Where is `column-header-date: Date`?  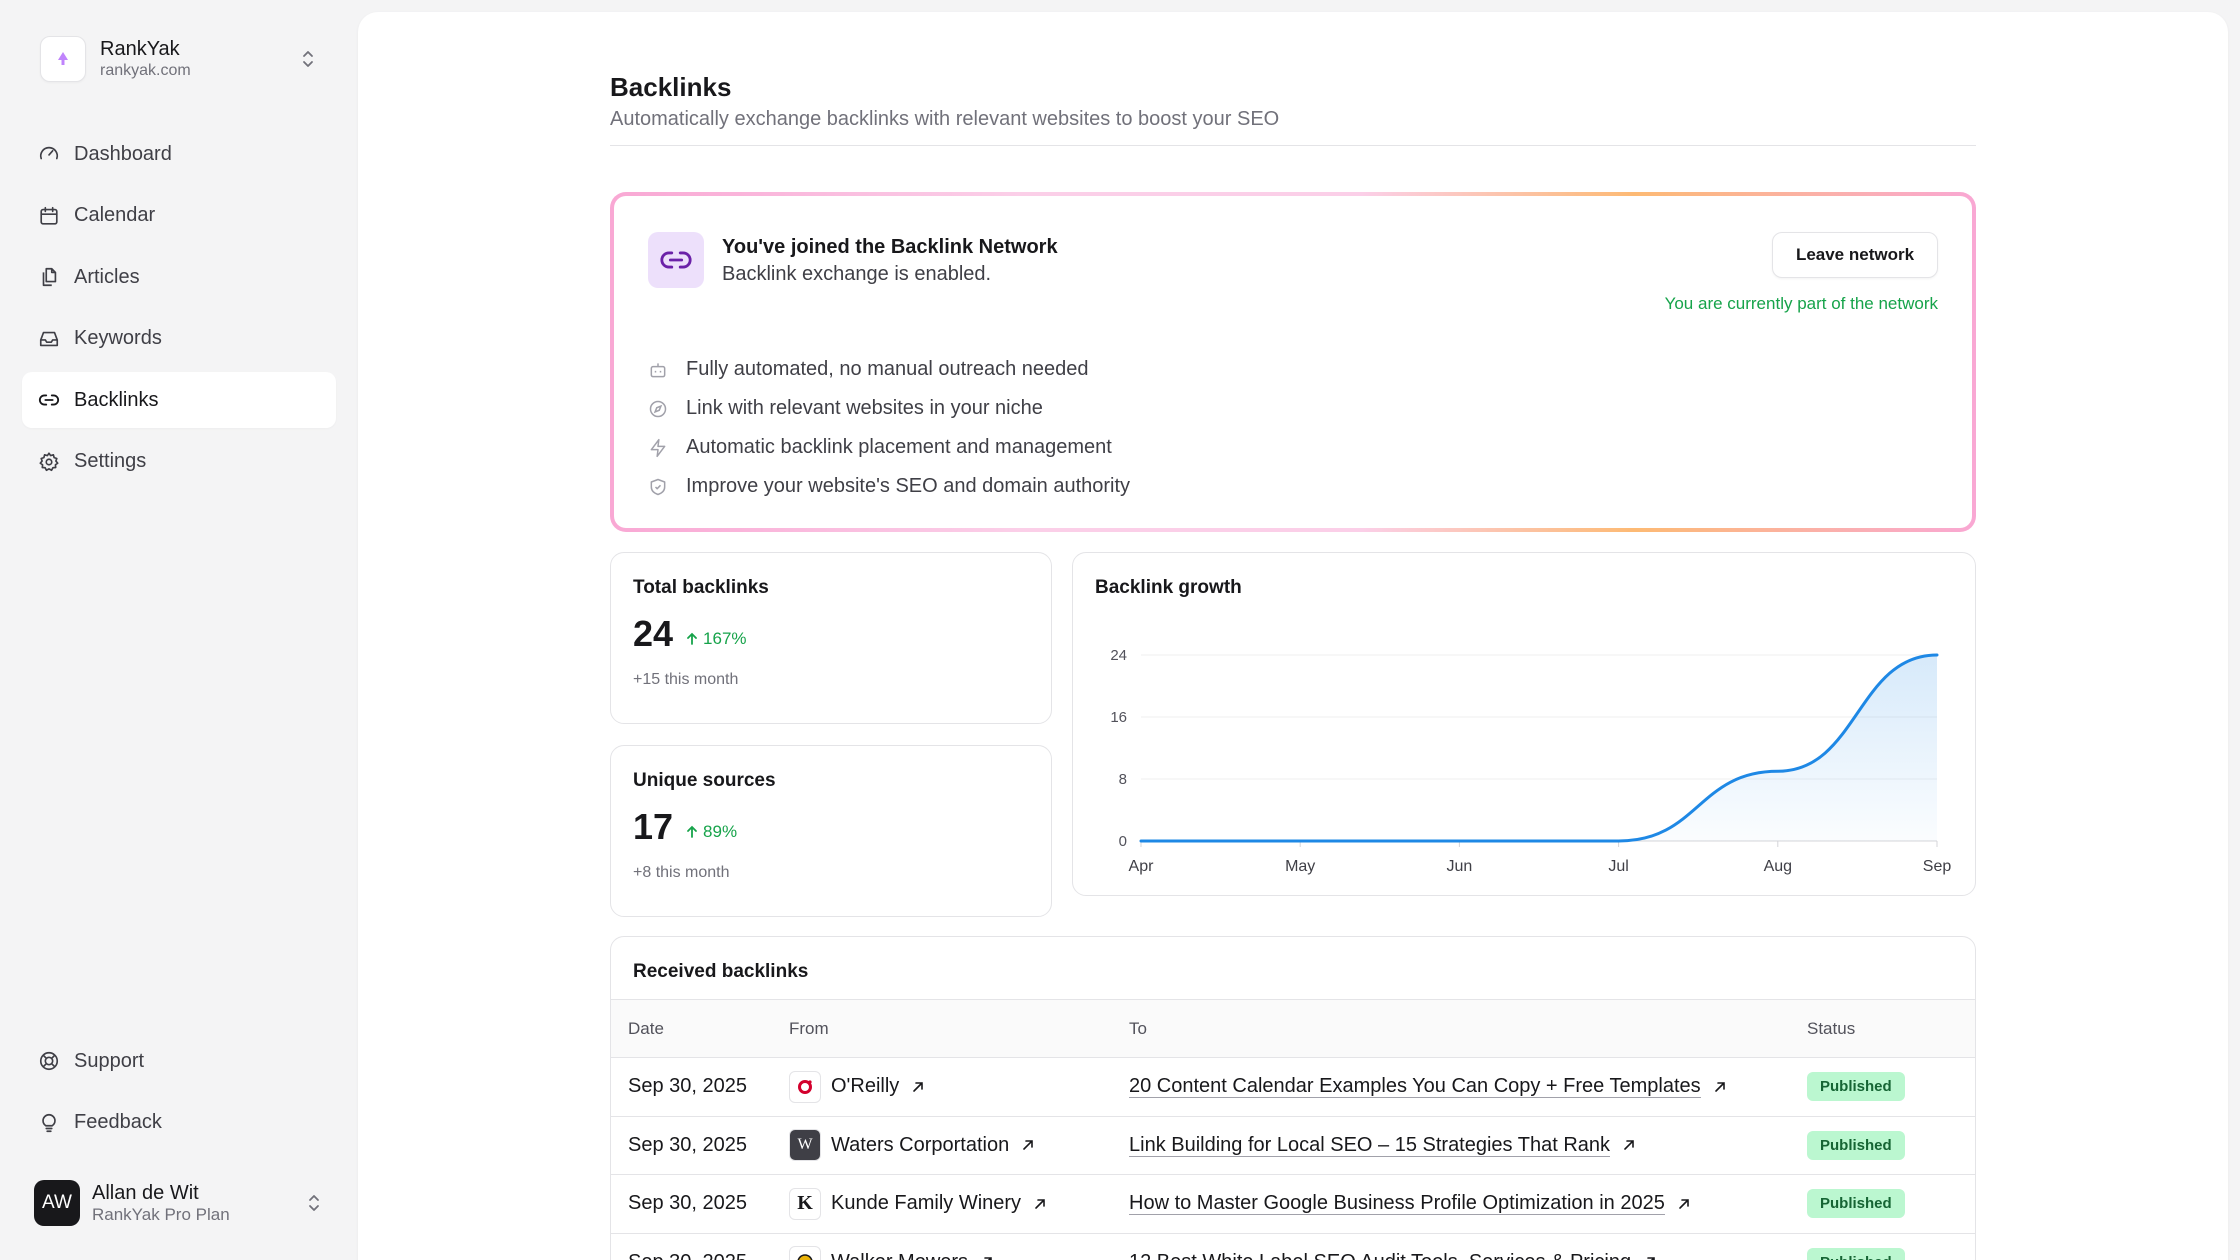
column-header-date: Date is located at coordinates (700, 1029).